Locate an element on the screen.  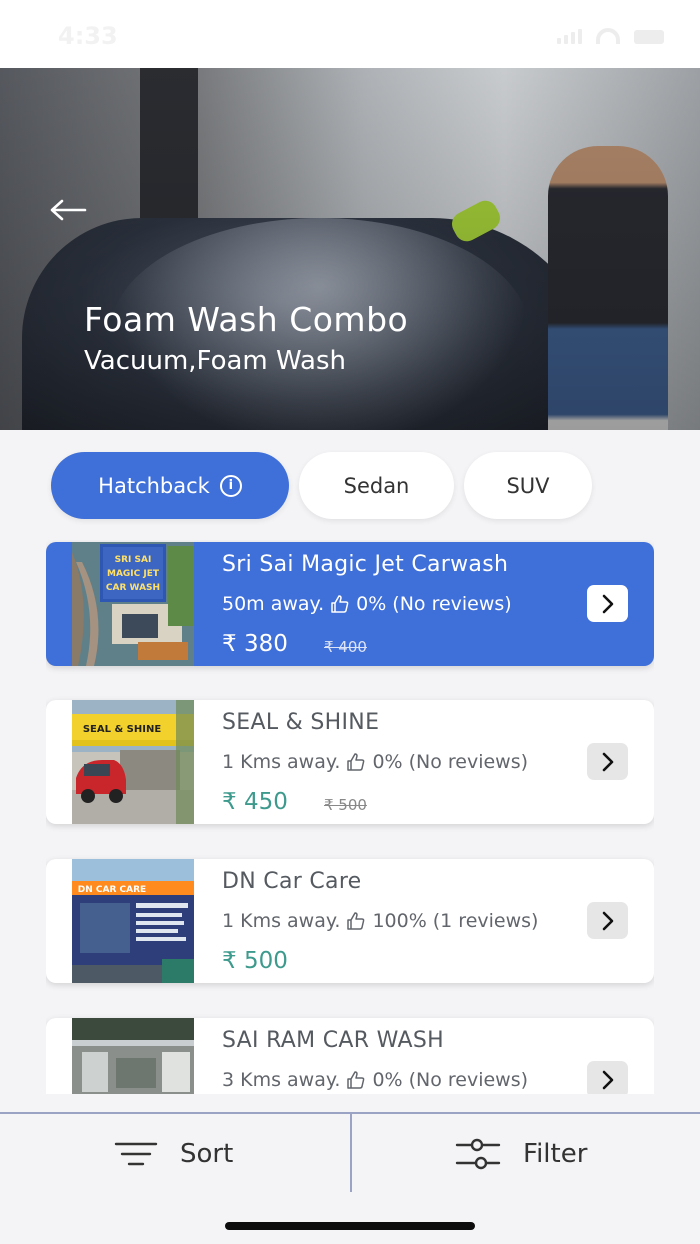
shop-meta: 1 Kms away. 0% (No reviews) is located at coordinates (375, 762).